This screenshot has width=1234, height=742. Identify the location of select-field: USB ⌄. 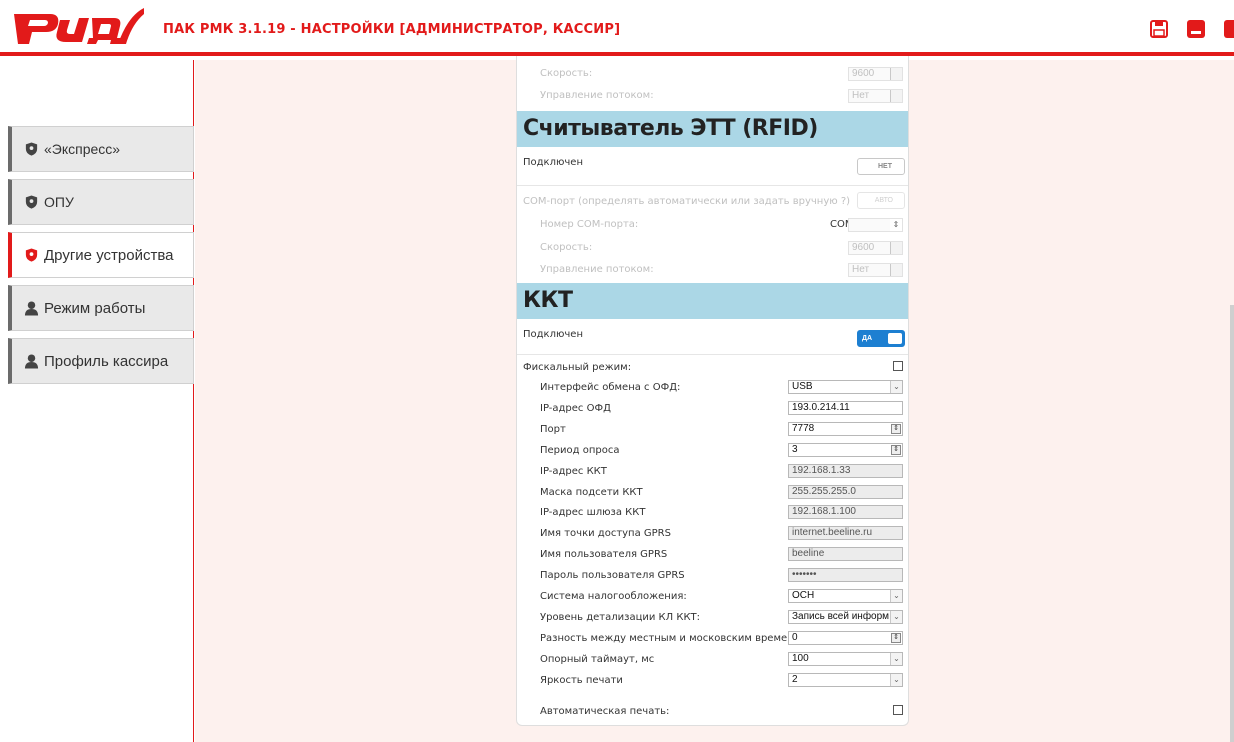
(845, 387).